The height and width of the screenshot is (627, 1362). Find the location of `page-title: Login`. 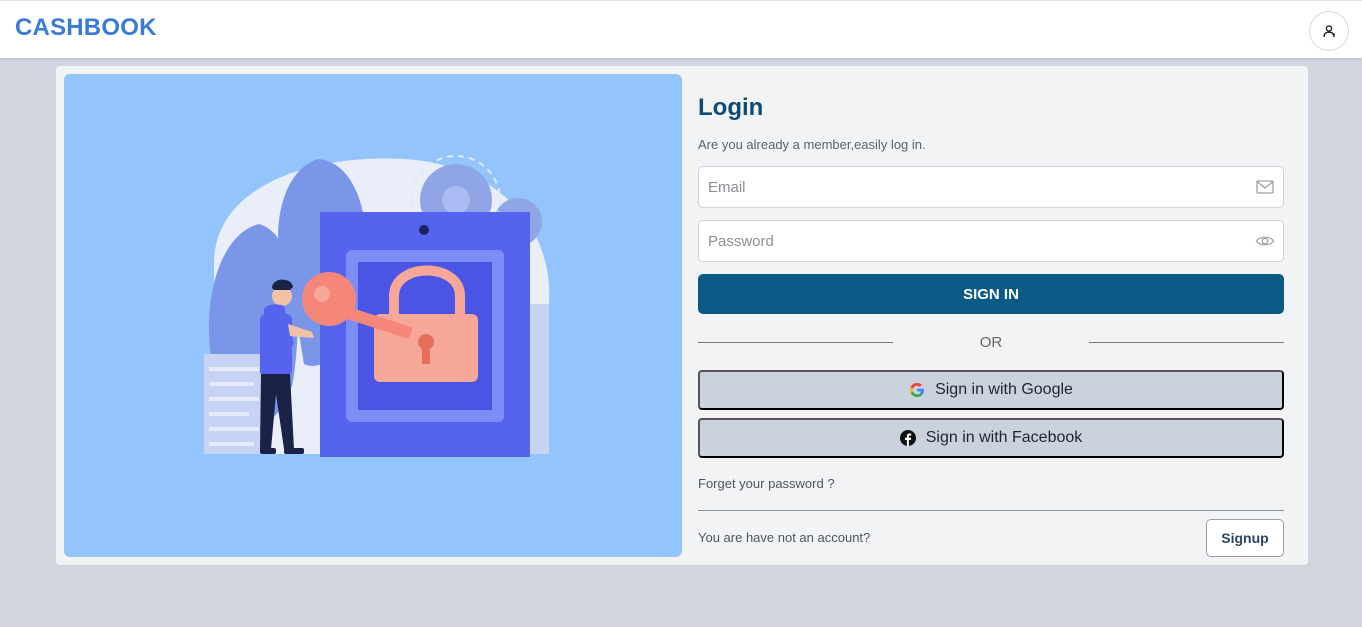

page-title: Login is located at coordinates (731, 107).